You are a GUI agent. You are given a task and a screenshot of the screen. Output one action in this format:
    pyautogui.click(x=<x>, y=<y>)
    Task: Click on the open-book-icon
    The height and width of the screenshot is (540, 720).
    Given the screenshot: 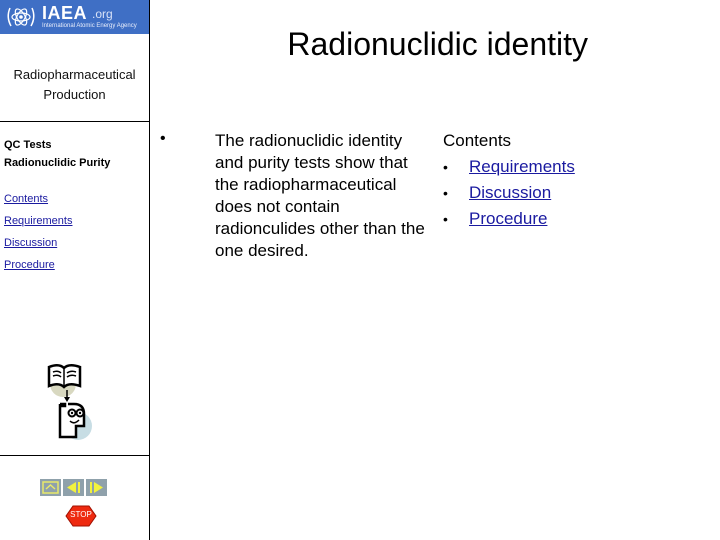 What is the action you would take?
    pyautogui.click(x=64, y=376)
    